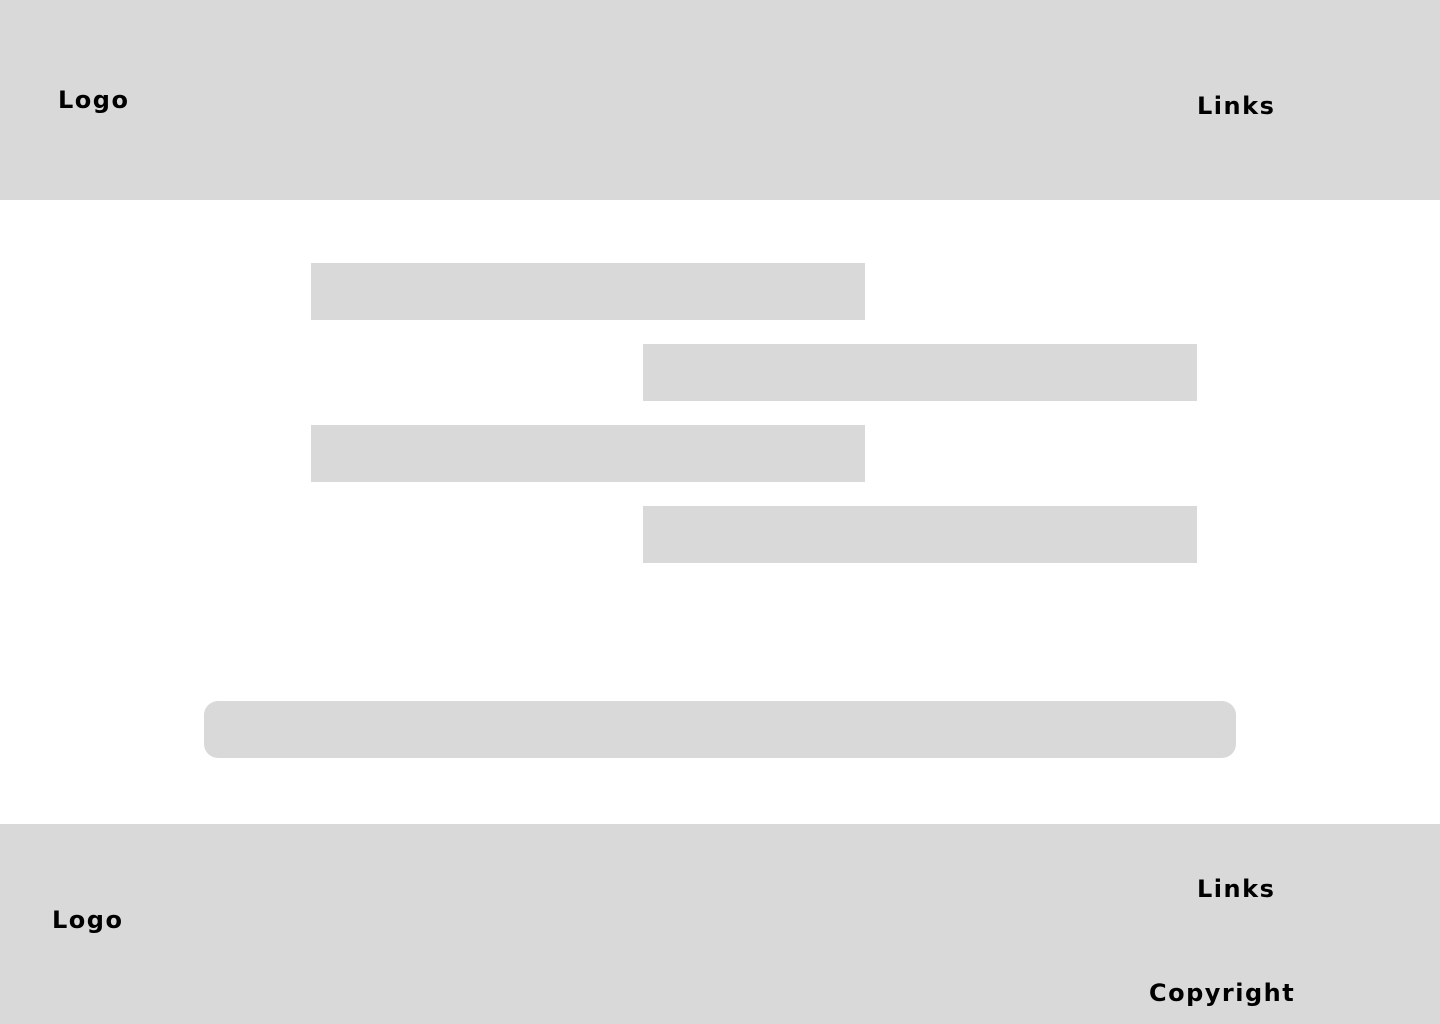 This screenshot has width=1440, height=1024. I want to click on header-logo: Logo, so click(93, 100).